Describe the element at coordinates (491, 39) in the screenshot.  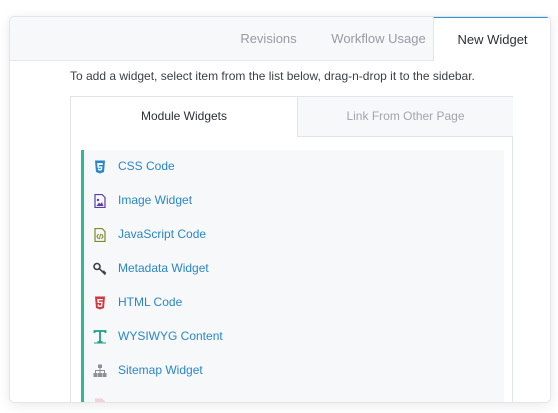
I see `tab-new-widget: New Widget` at that location.